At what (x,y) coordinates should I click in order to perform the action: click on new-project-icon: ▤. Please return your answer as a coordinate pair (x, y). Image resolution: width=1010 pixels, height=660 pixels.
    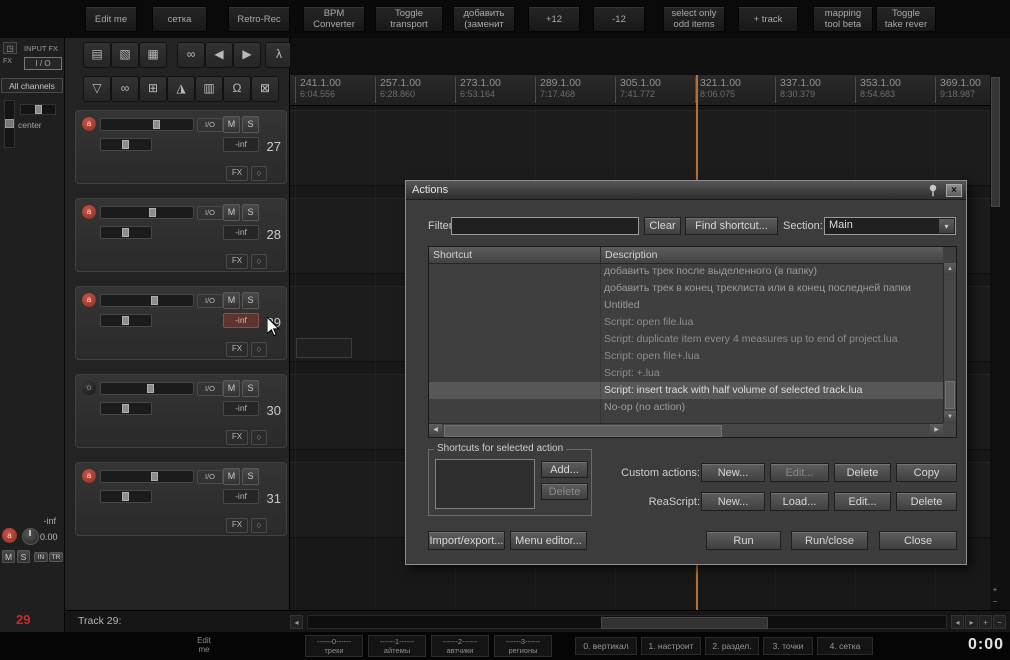
    Looking at the image, I should click on (97, 55).